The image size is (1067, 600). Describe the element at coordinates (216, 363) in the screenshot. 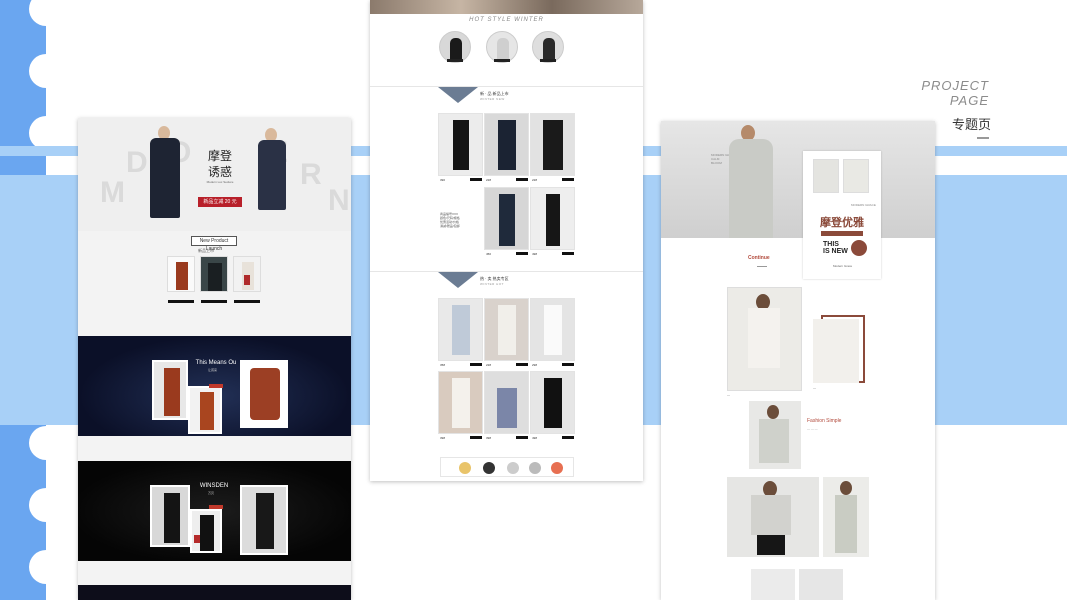

I see `section-title: This Means Ou` at that location.